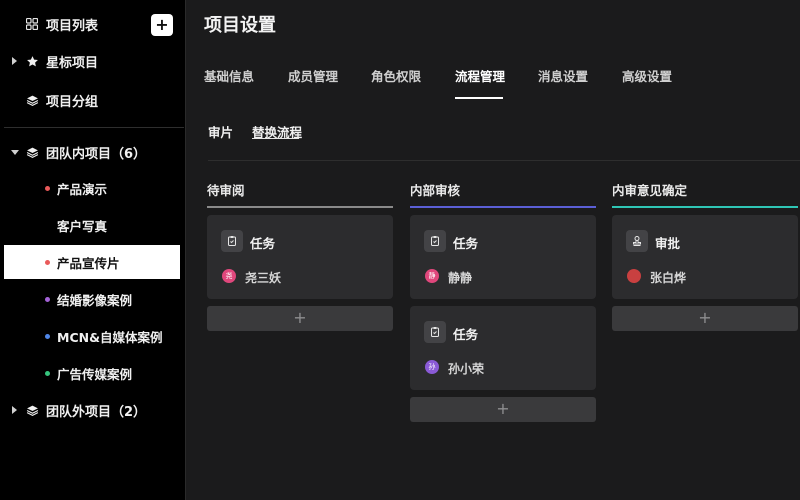  What do you see at coordinates (503, 301) in the screenshot?
I see `workflow-column-internal-review: 内部审核 任务 静 静静 任务 孙 孙小荣 +` at bounding box center [503, 301].